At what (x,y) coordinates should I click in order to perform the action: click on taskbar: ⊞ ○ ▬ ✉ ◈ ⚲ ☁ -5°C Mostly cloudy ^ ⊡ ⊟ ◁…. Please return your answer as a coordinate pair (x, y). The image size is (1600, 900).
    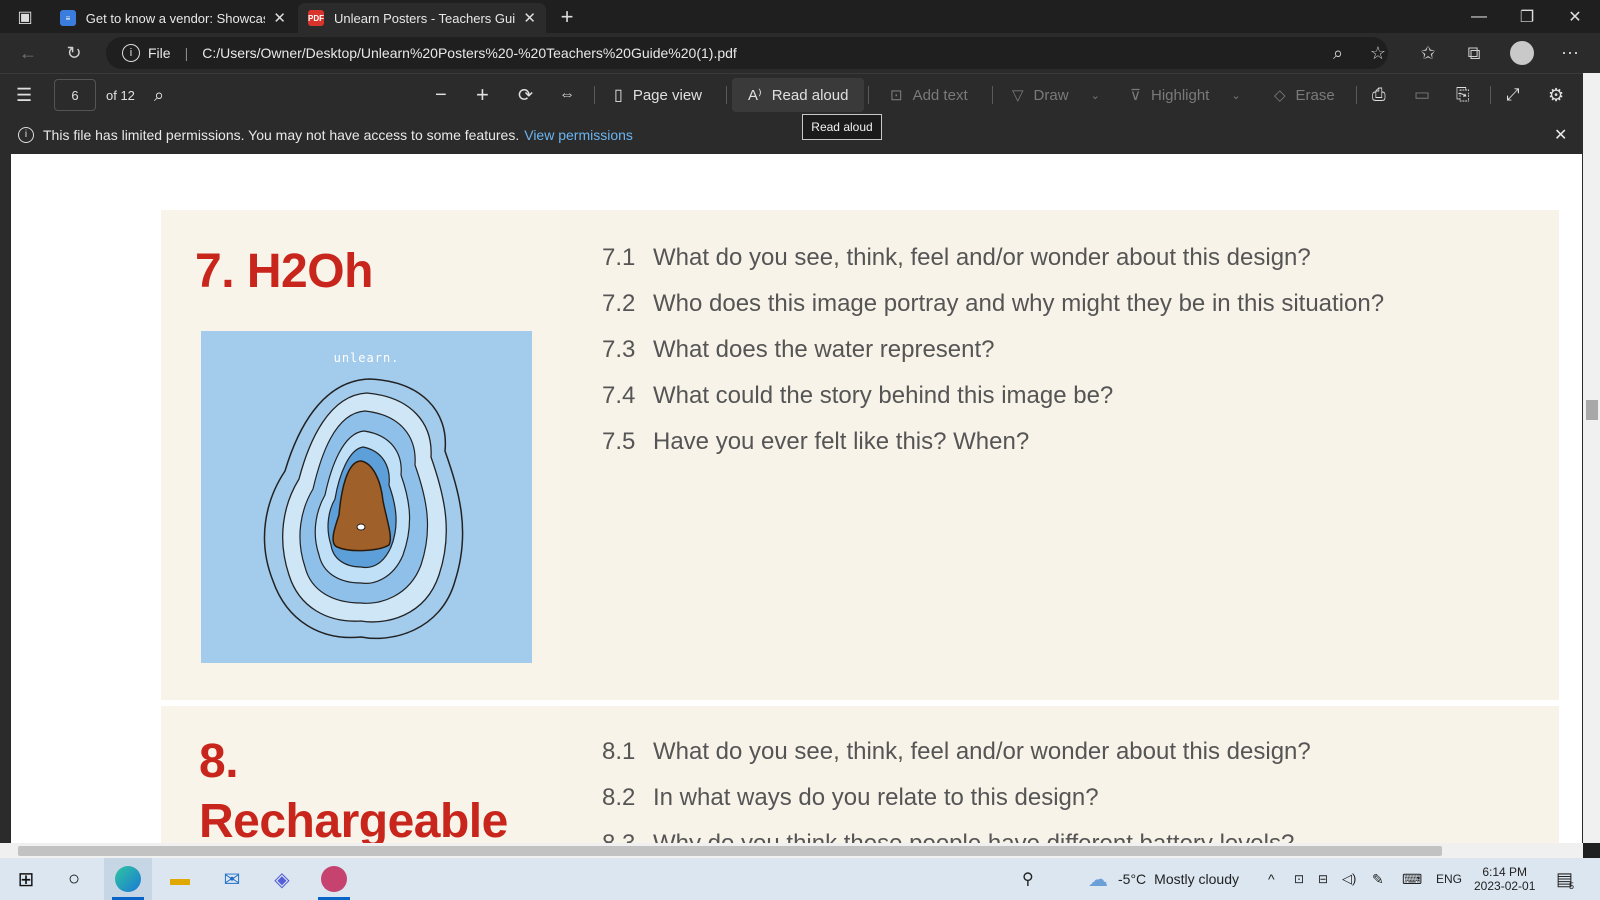
    Looking at the image, I should click on (800, 879).